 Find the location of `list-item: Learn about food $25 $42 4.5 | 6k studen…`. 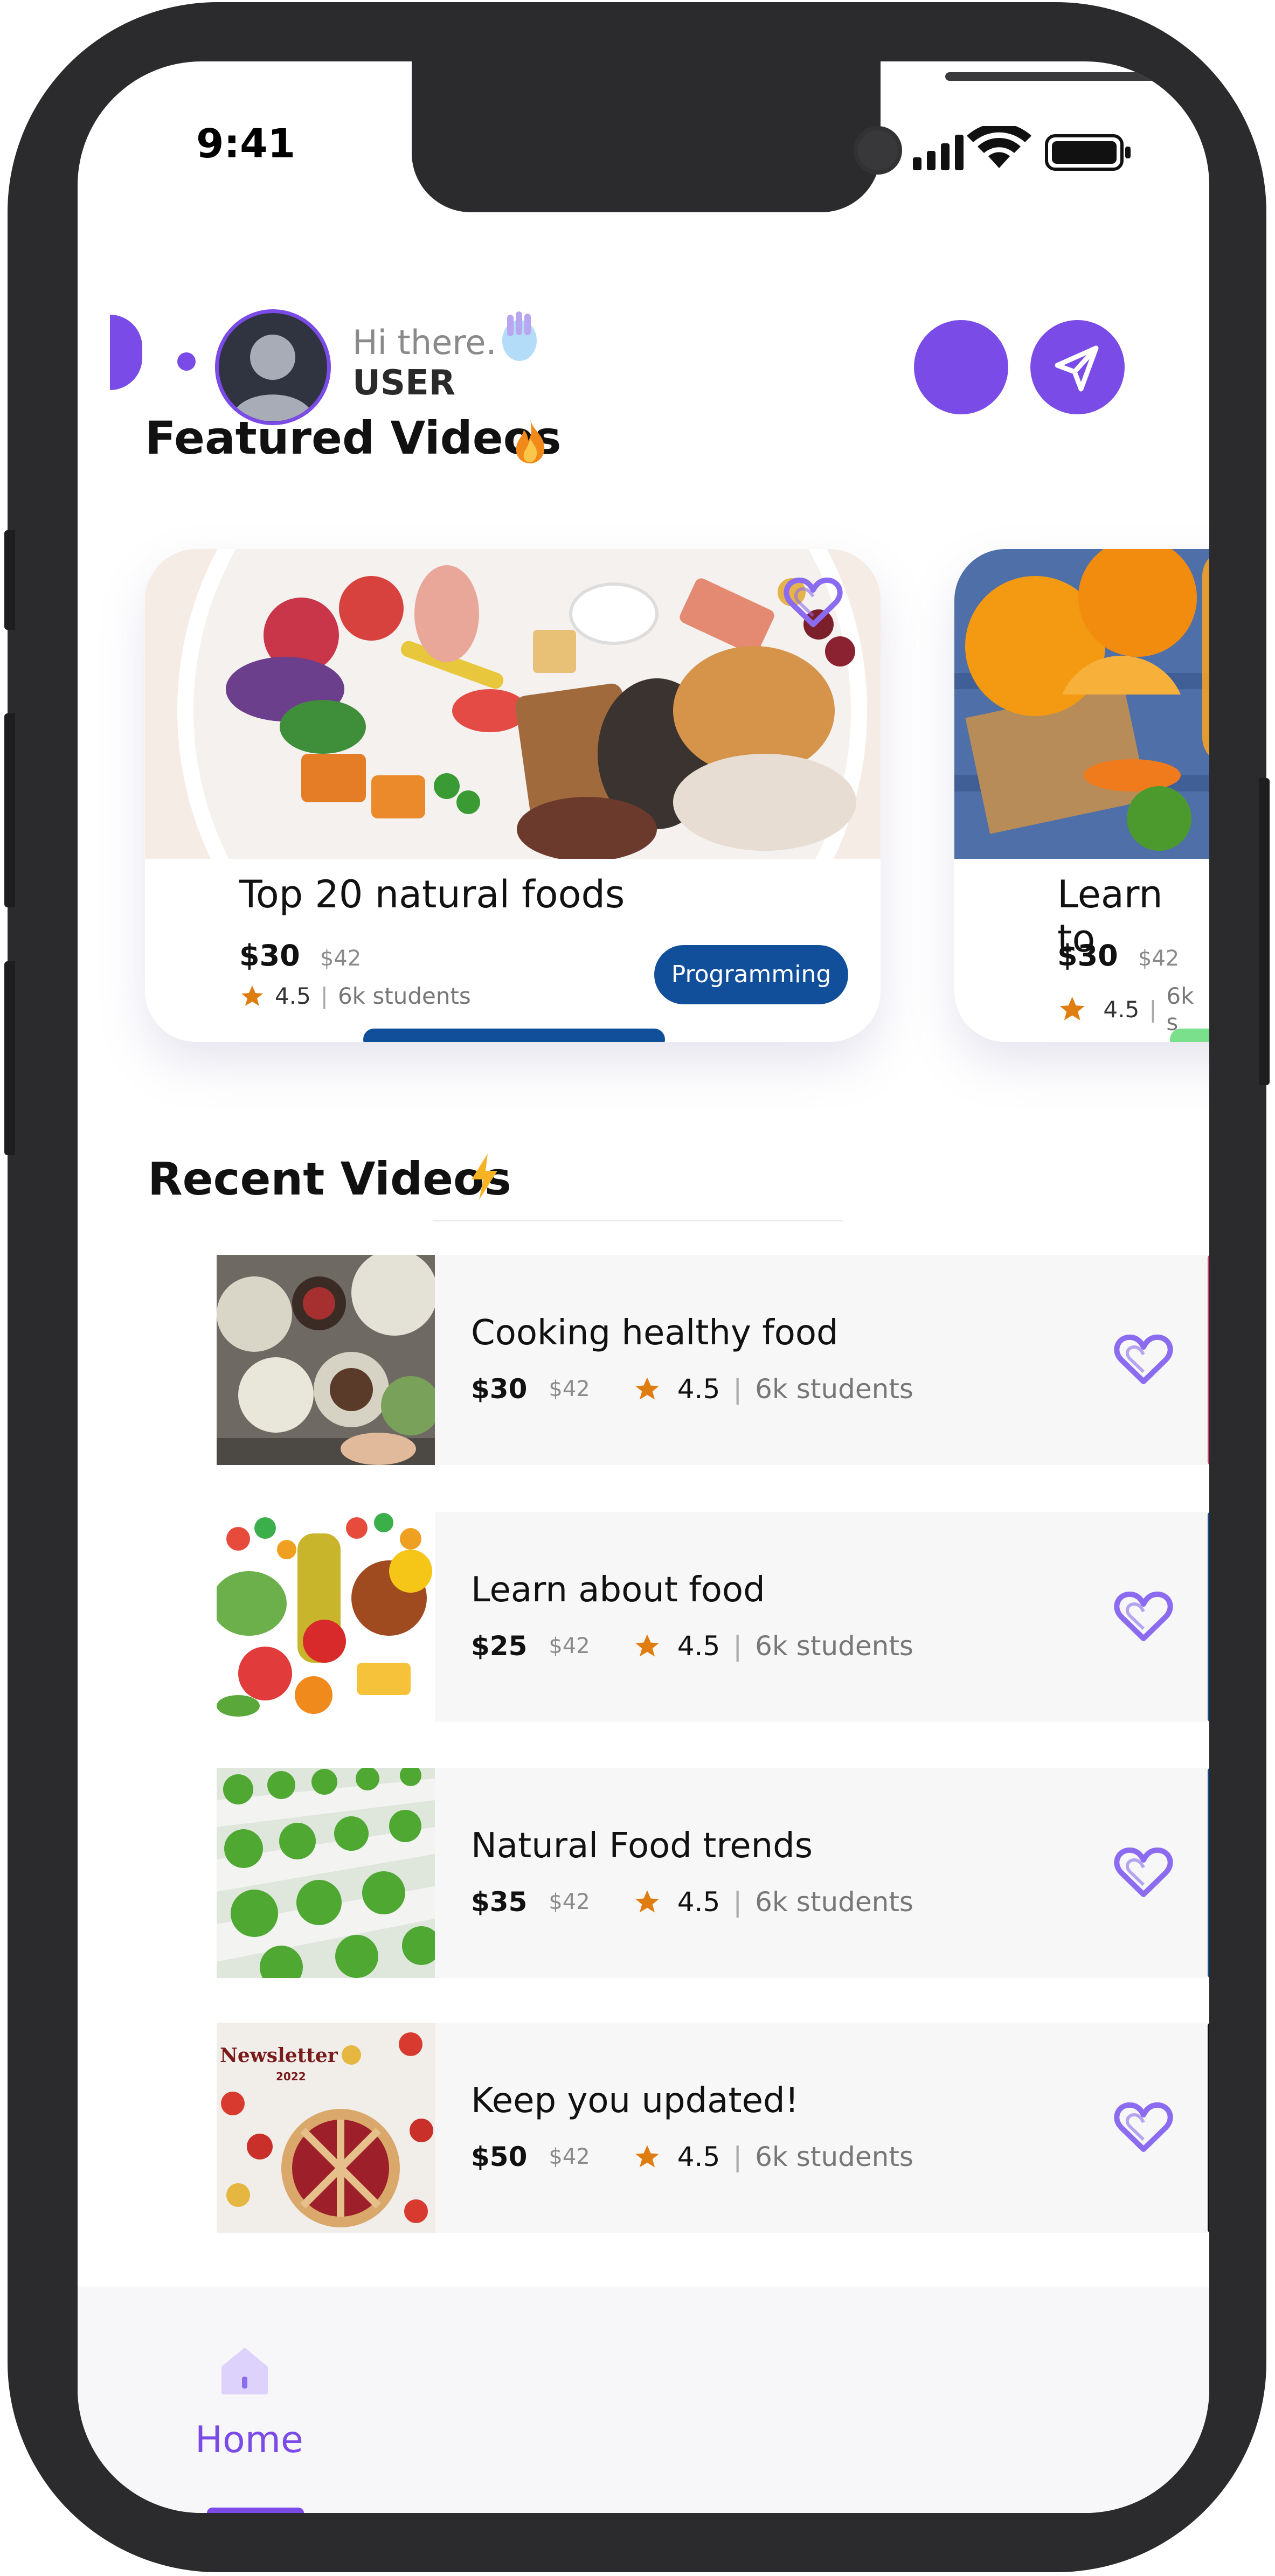

list-item: Learn about food $25 $42 4.5 | 6k studen… is located at coordinates (713, 1617).